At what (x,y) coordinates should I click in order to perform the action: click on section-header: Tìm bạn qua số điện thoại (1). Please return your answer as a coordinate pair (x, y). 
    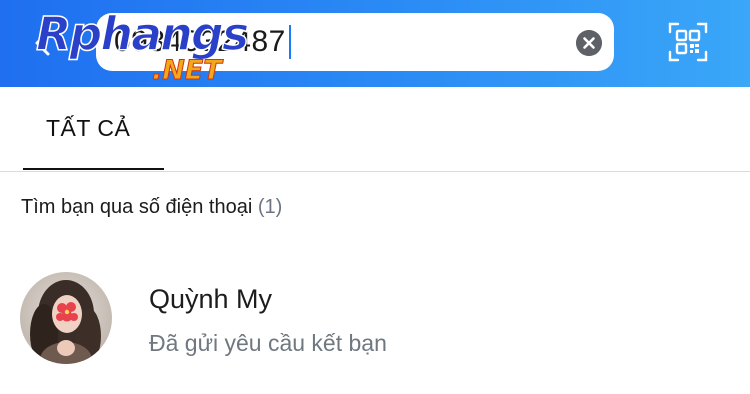
    Looking at the image, I should click on (151, 207).